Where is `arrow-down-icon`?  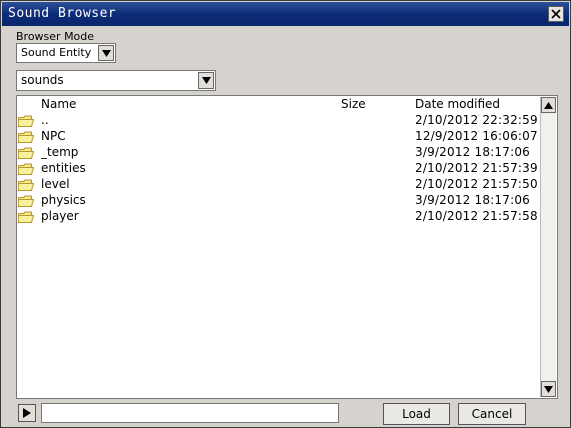 arrow-down-icon is located at coordinates (548, 389).